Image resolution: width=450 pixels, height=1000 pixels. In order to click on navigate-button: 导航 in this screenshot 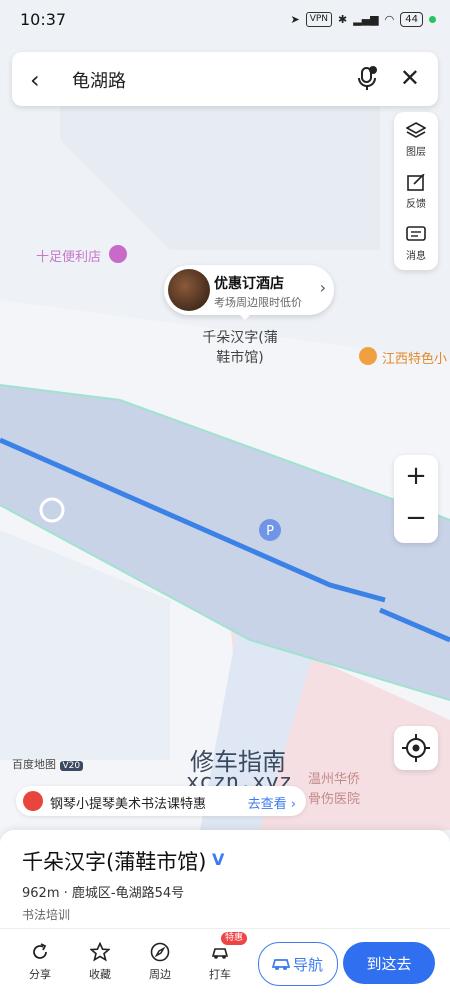, I will do `click(298, 964)`.